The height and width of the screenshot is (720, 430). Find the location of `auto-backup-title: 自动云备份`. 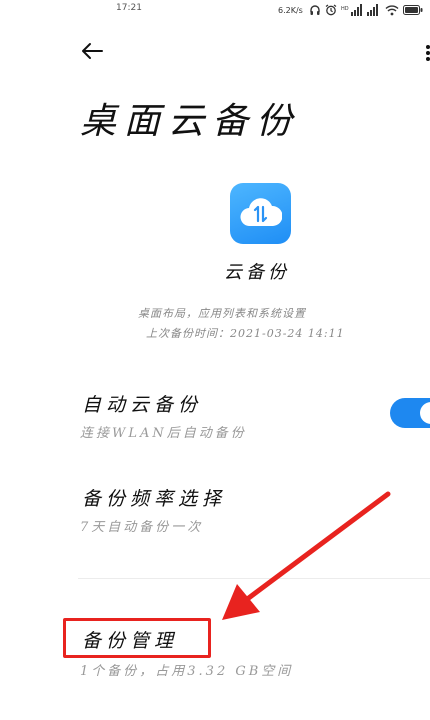

auto-backup-title: 自动云备份 is located at coordinates (142, 405).